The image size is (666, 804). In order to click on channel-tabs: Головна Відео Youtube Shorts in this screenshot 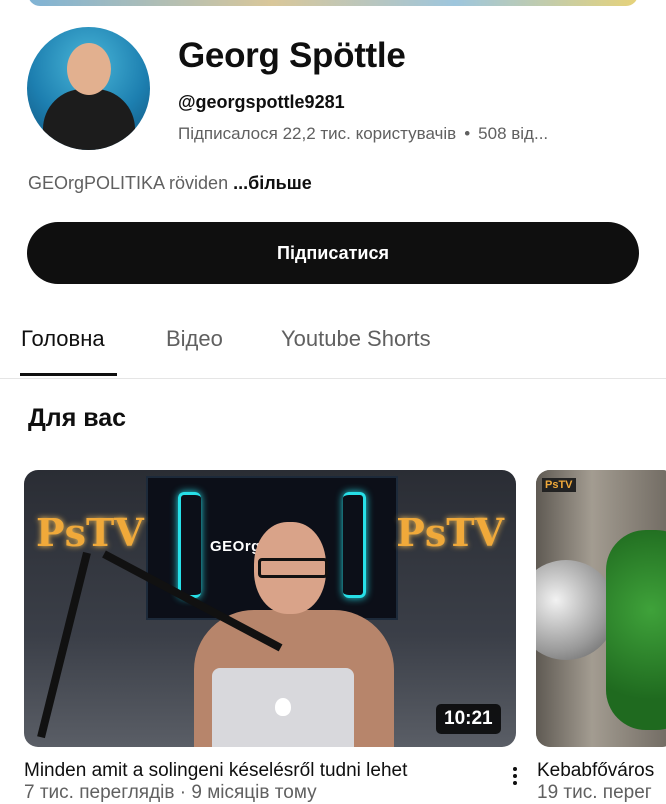, I will do `click(333, 348)`.